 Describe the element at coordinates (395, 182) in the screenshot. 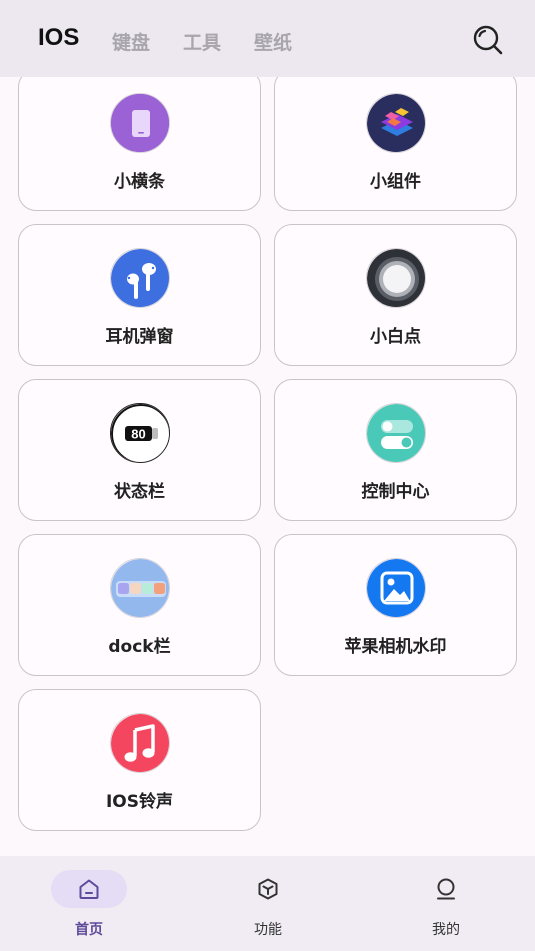

I see `card-label: 小组件` at that location.